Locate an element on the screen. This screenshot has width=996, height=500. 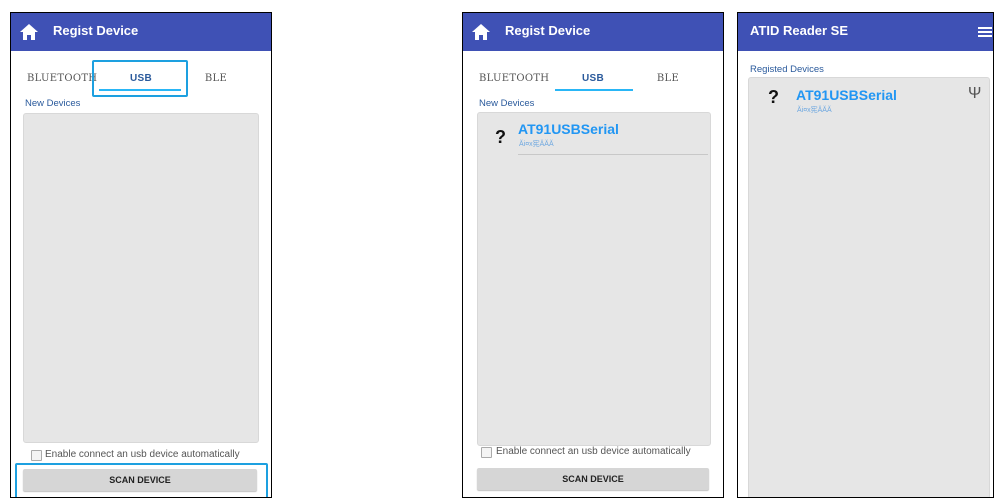
device-divider is located at coordinates (613, 154).